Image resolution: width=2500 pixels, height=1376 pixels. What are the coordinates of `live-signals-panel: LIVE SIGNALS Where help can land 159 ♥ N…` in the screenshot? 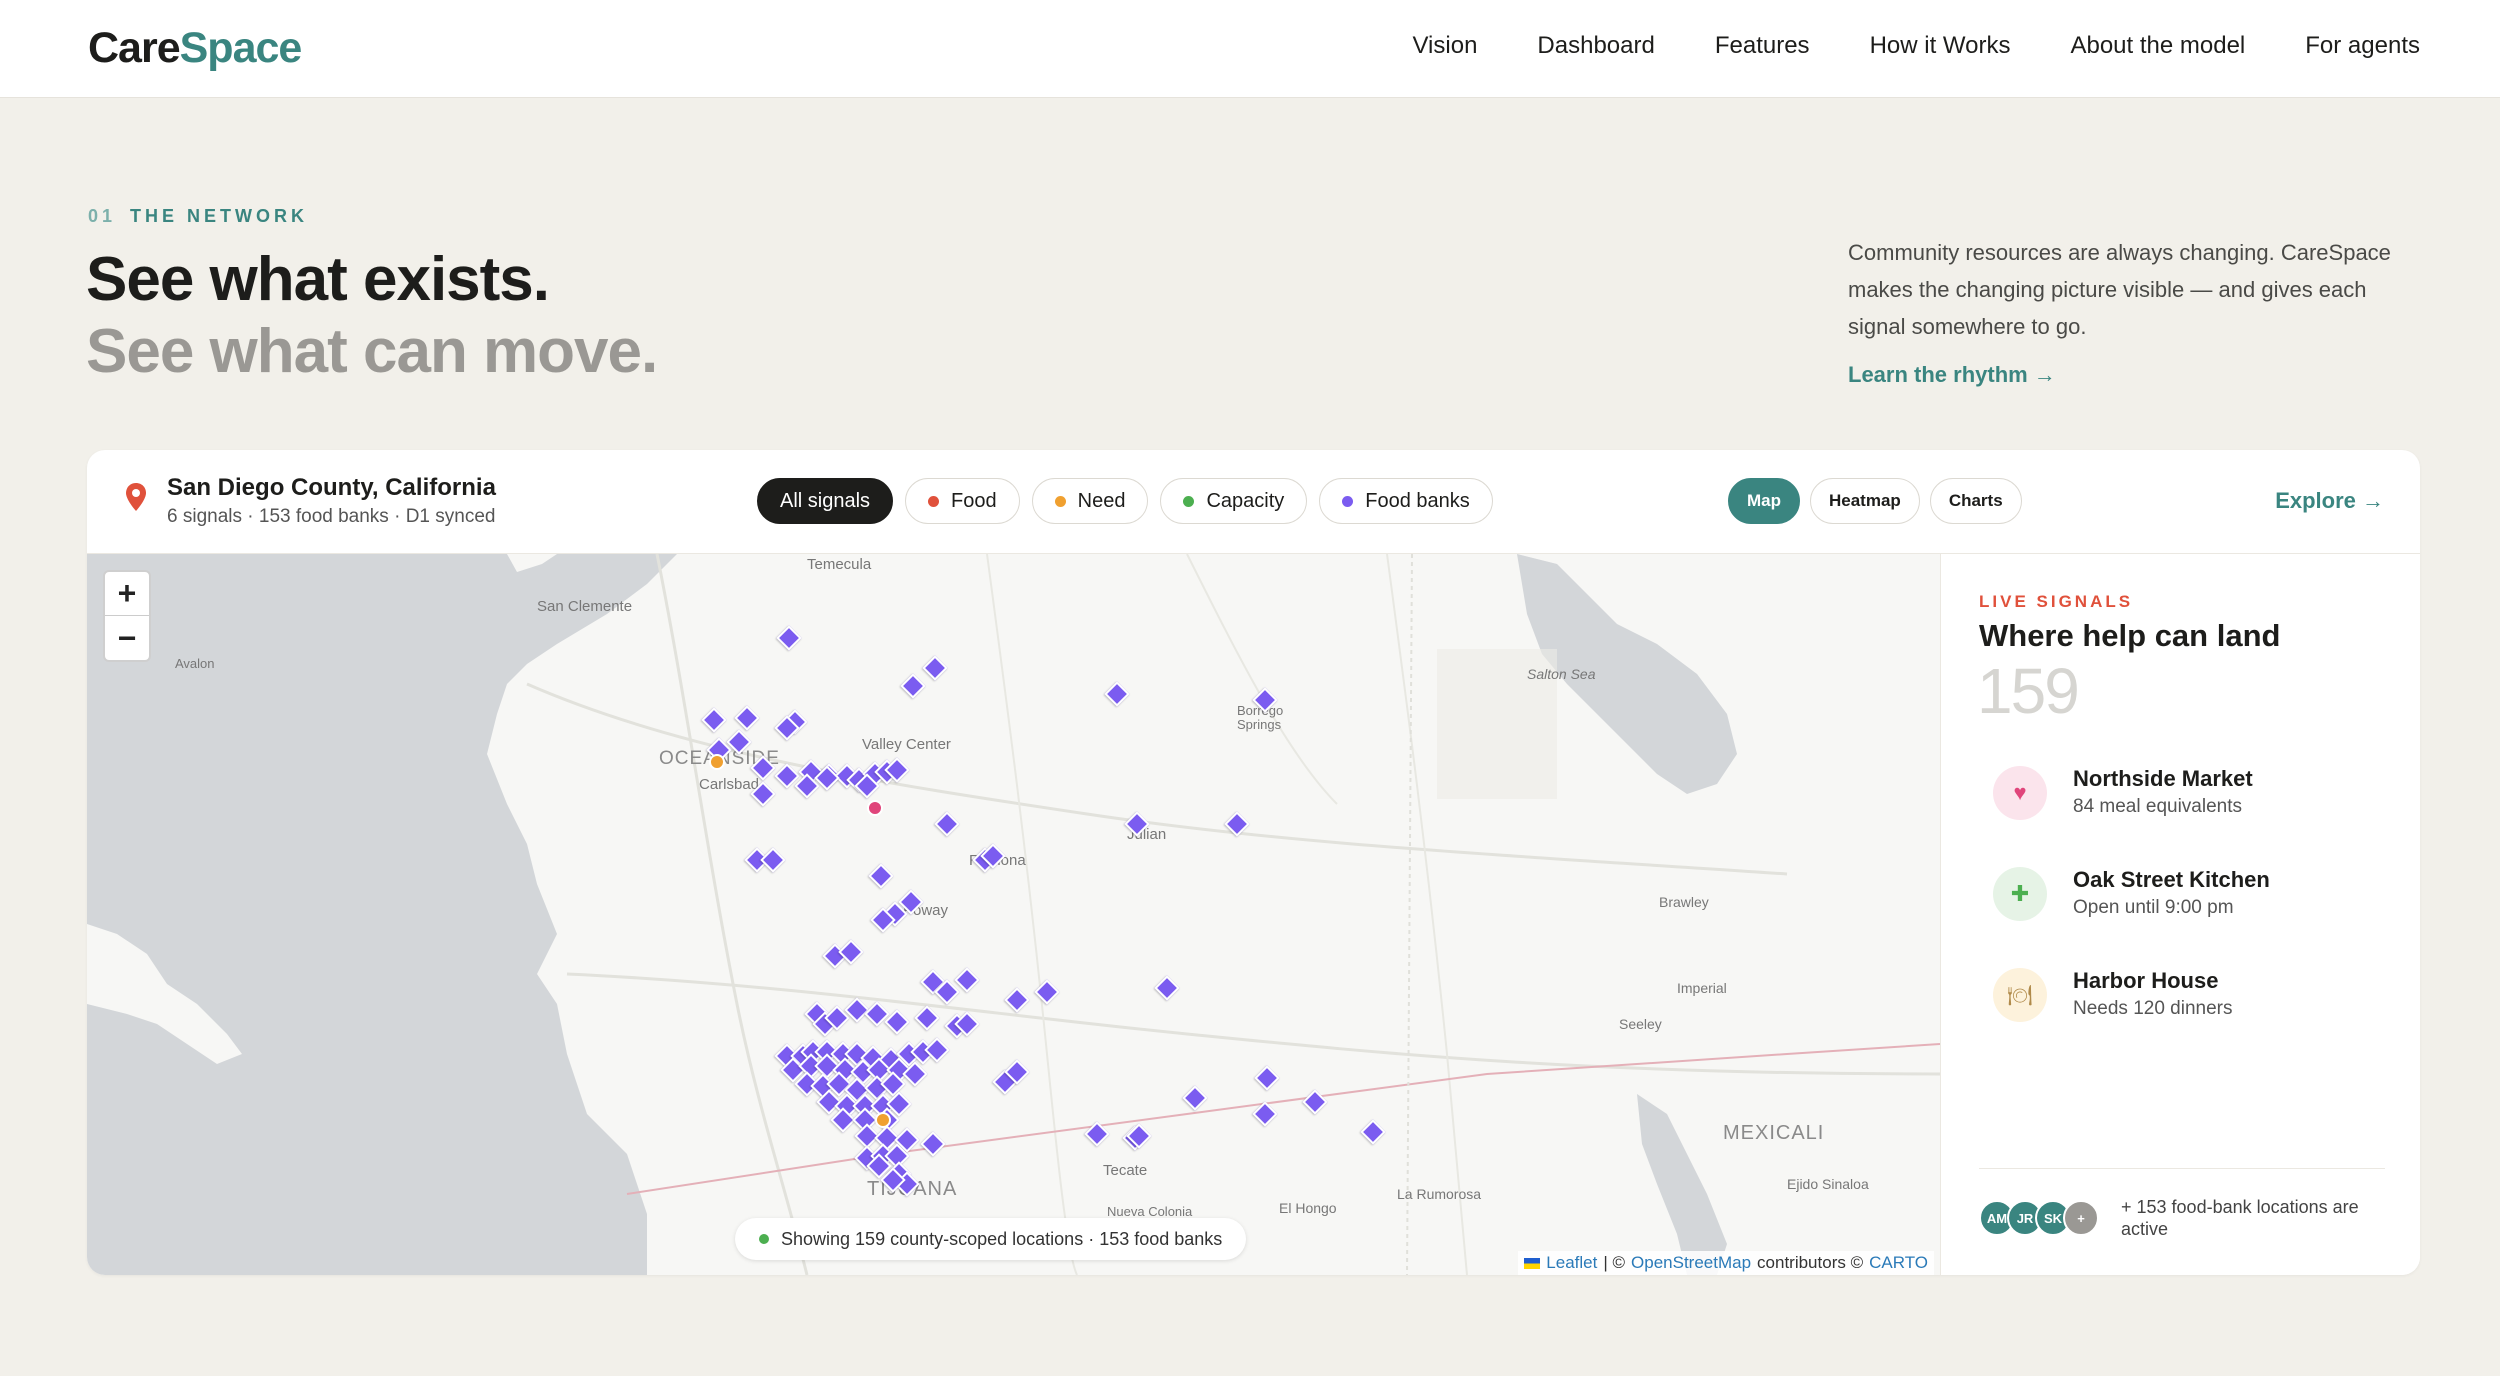 It's located at (2180, 914).